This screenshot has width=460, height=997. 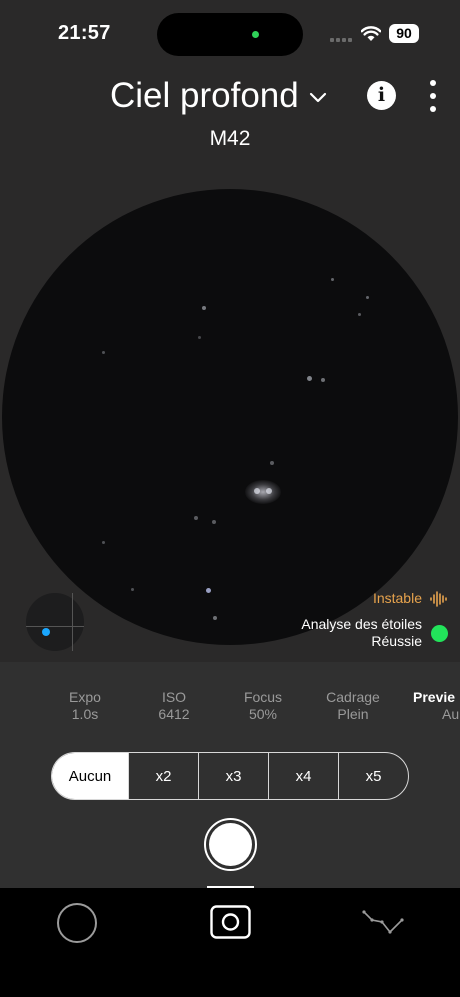 What do you see at coordinates (46, 632) in the screenshot?
I see `minimap-position-marker` at bounding box center [46, 632].